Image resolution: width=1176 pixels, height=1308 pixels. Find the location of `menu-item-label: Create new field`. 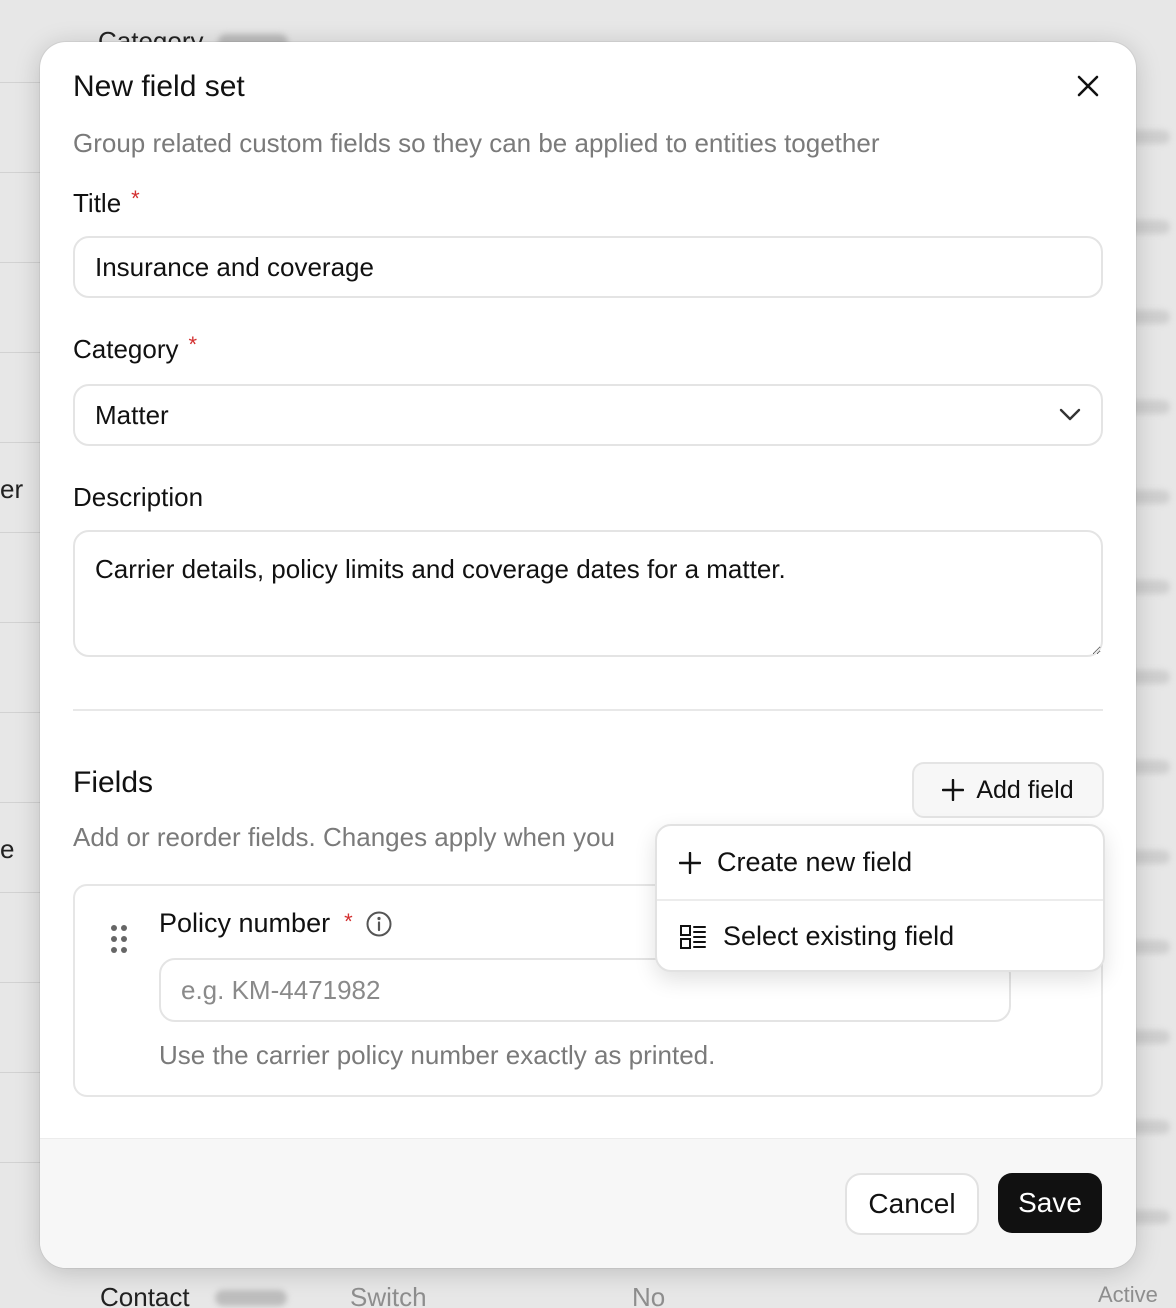

menu-item-label: Create new field is located at coordinates (815, 862).